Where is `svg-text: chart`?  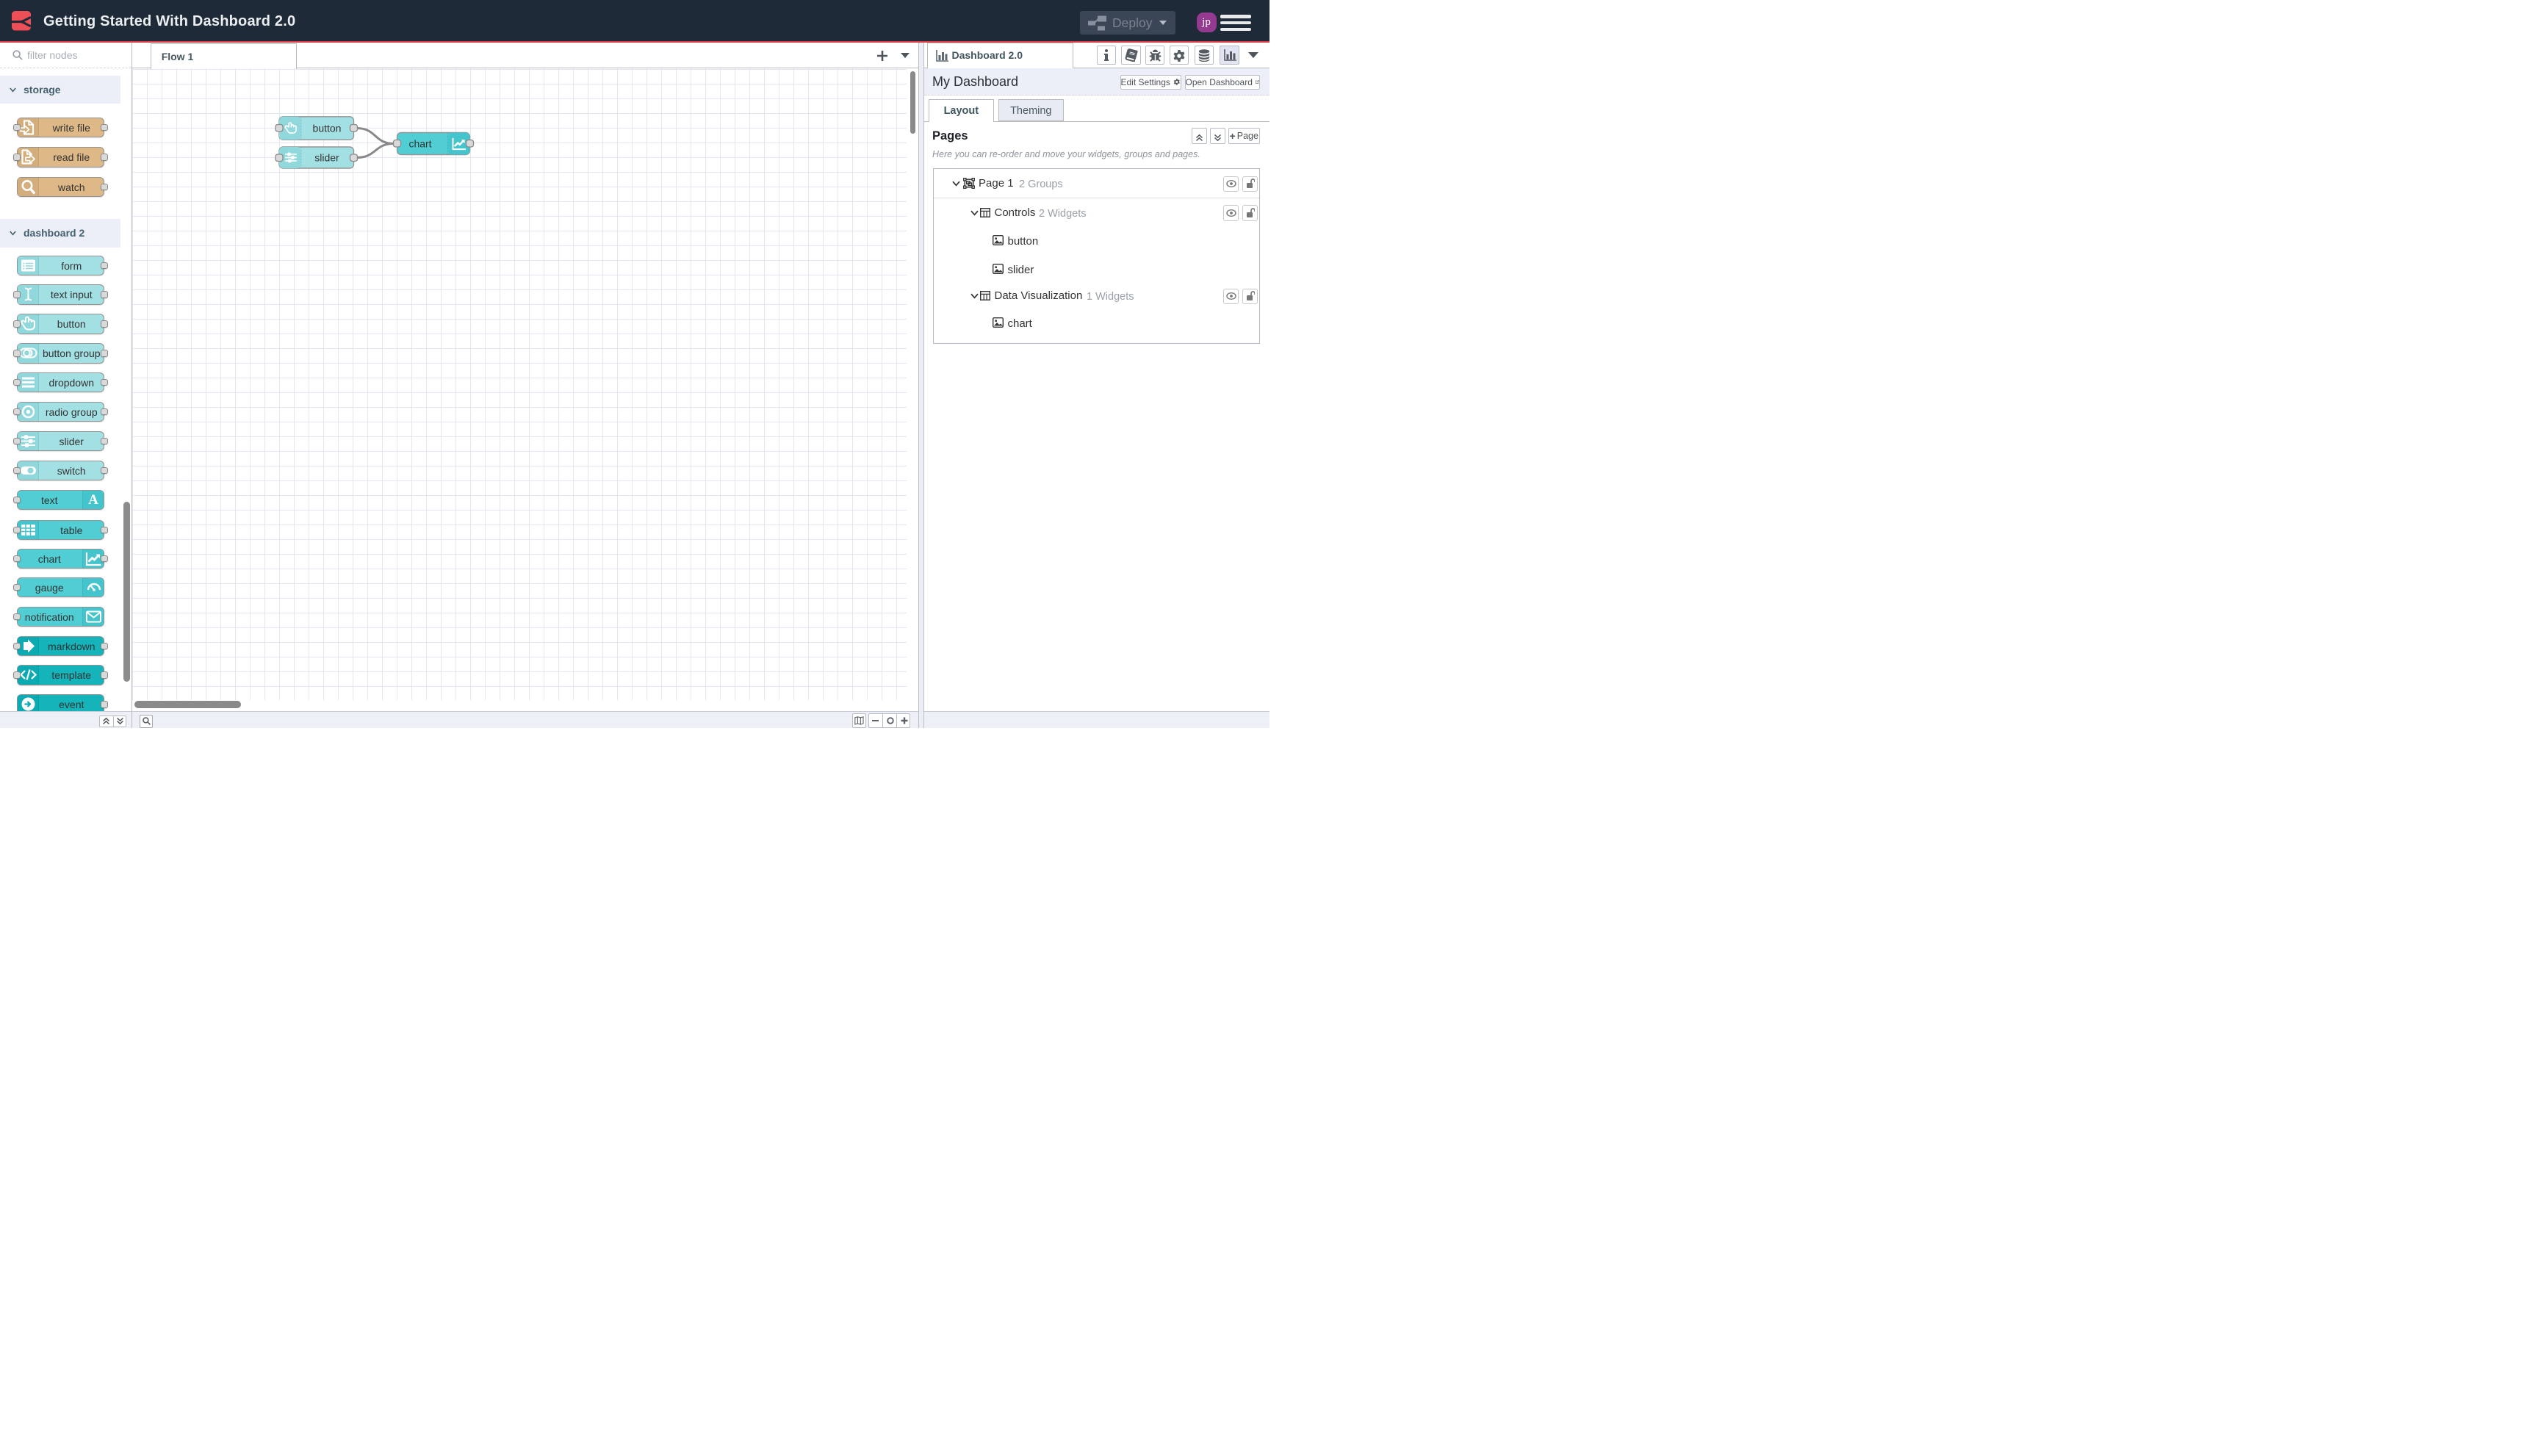 svg-text: chart is located at coordinates (420, 144).